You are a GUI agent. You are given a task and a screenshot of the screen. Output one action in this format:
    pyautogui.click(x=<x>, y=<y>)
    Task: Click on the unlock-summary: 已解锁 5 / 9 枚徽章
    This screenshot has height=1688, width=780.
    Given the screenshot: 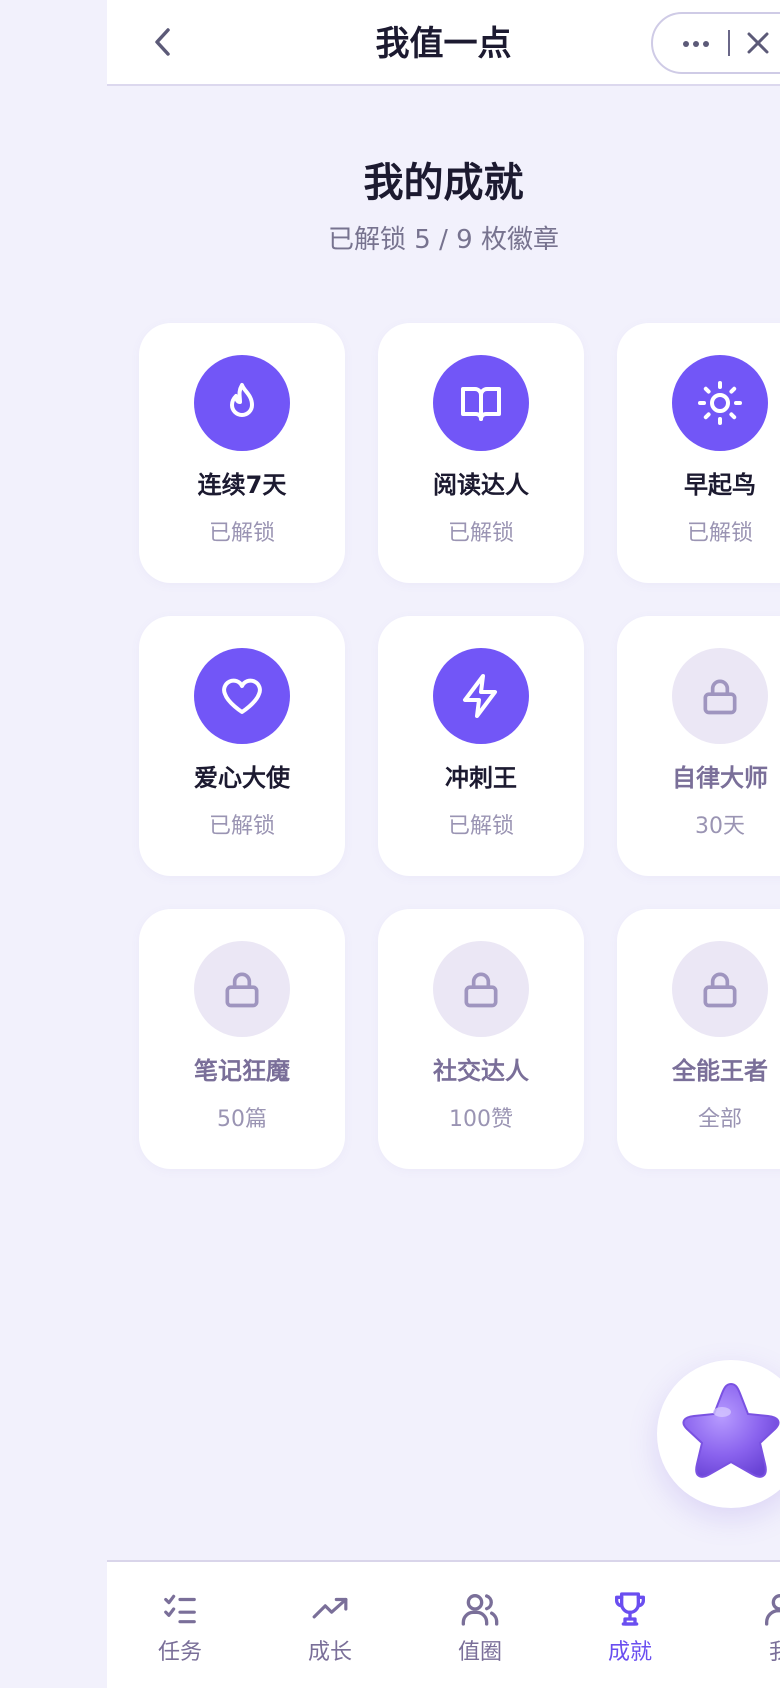 What is the action you would take?
    pyautogui.click(x=443, y=240)
    